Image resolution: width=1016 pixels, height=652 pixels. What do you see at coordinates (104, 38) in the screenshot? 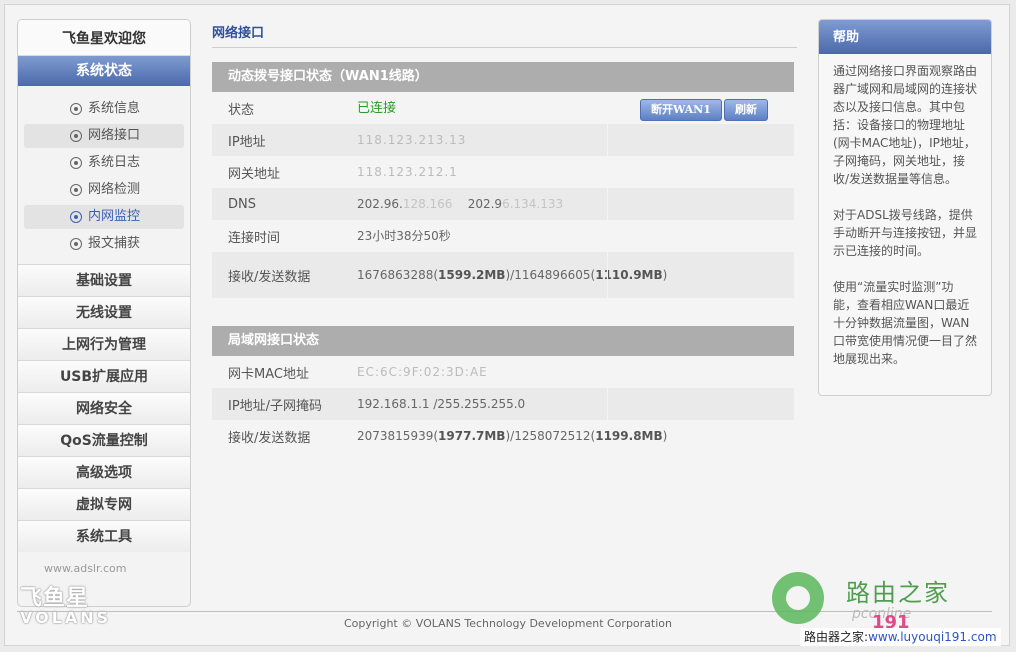
I see `welcome-banner: 飞鱼星欢迎您` at bounding box center [104, 38].